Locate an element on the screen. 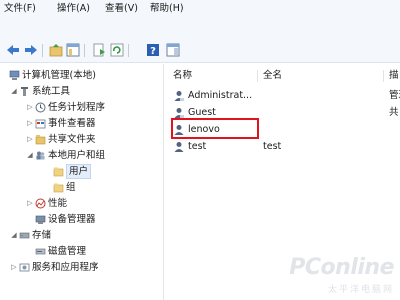 The image size is (400, 300). back-icon is located at coordinates (13, 50).